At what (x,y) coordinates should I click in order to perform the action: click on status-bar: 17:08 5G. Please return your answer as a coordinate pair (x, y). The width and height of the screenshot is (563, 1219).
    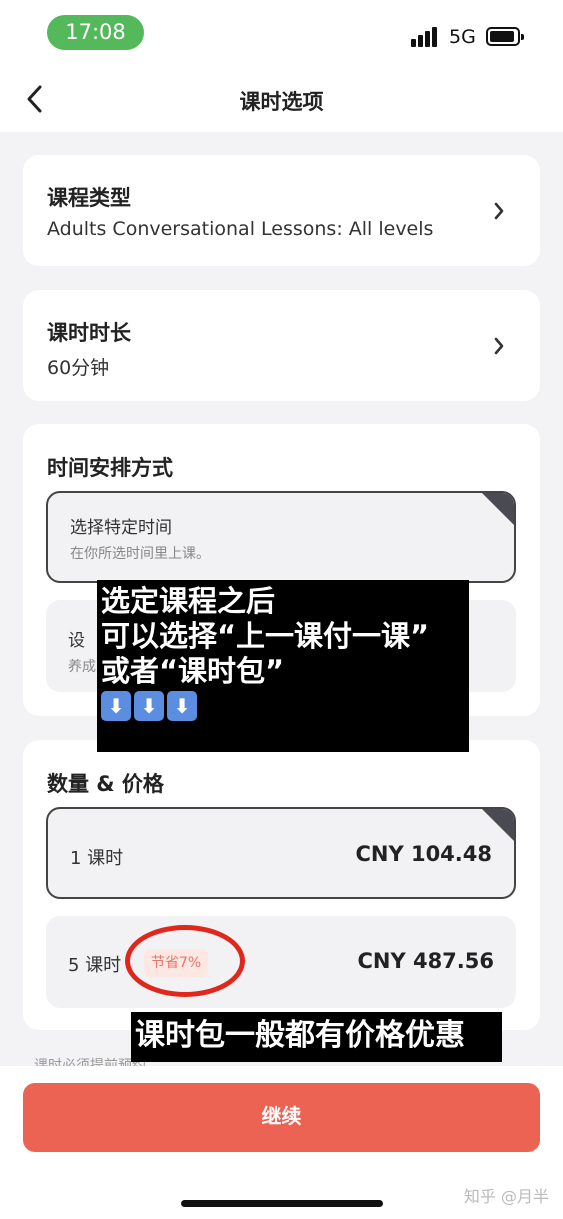
    Looking at the image, I should click on (281, 33).